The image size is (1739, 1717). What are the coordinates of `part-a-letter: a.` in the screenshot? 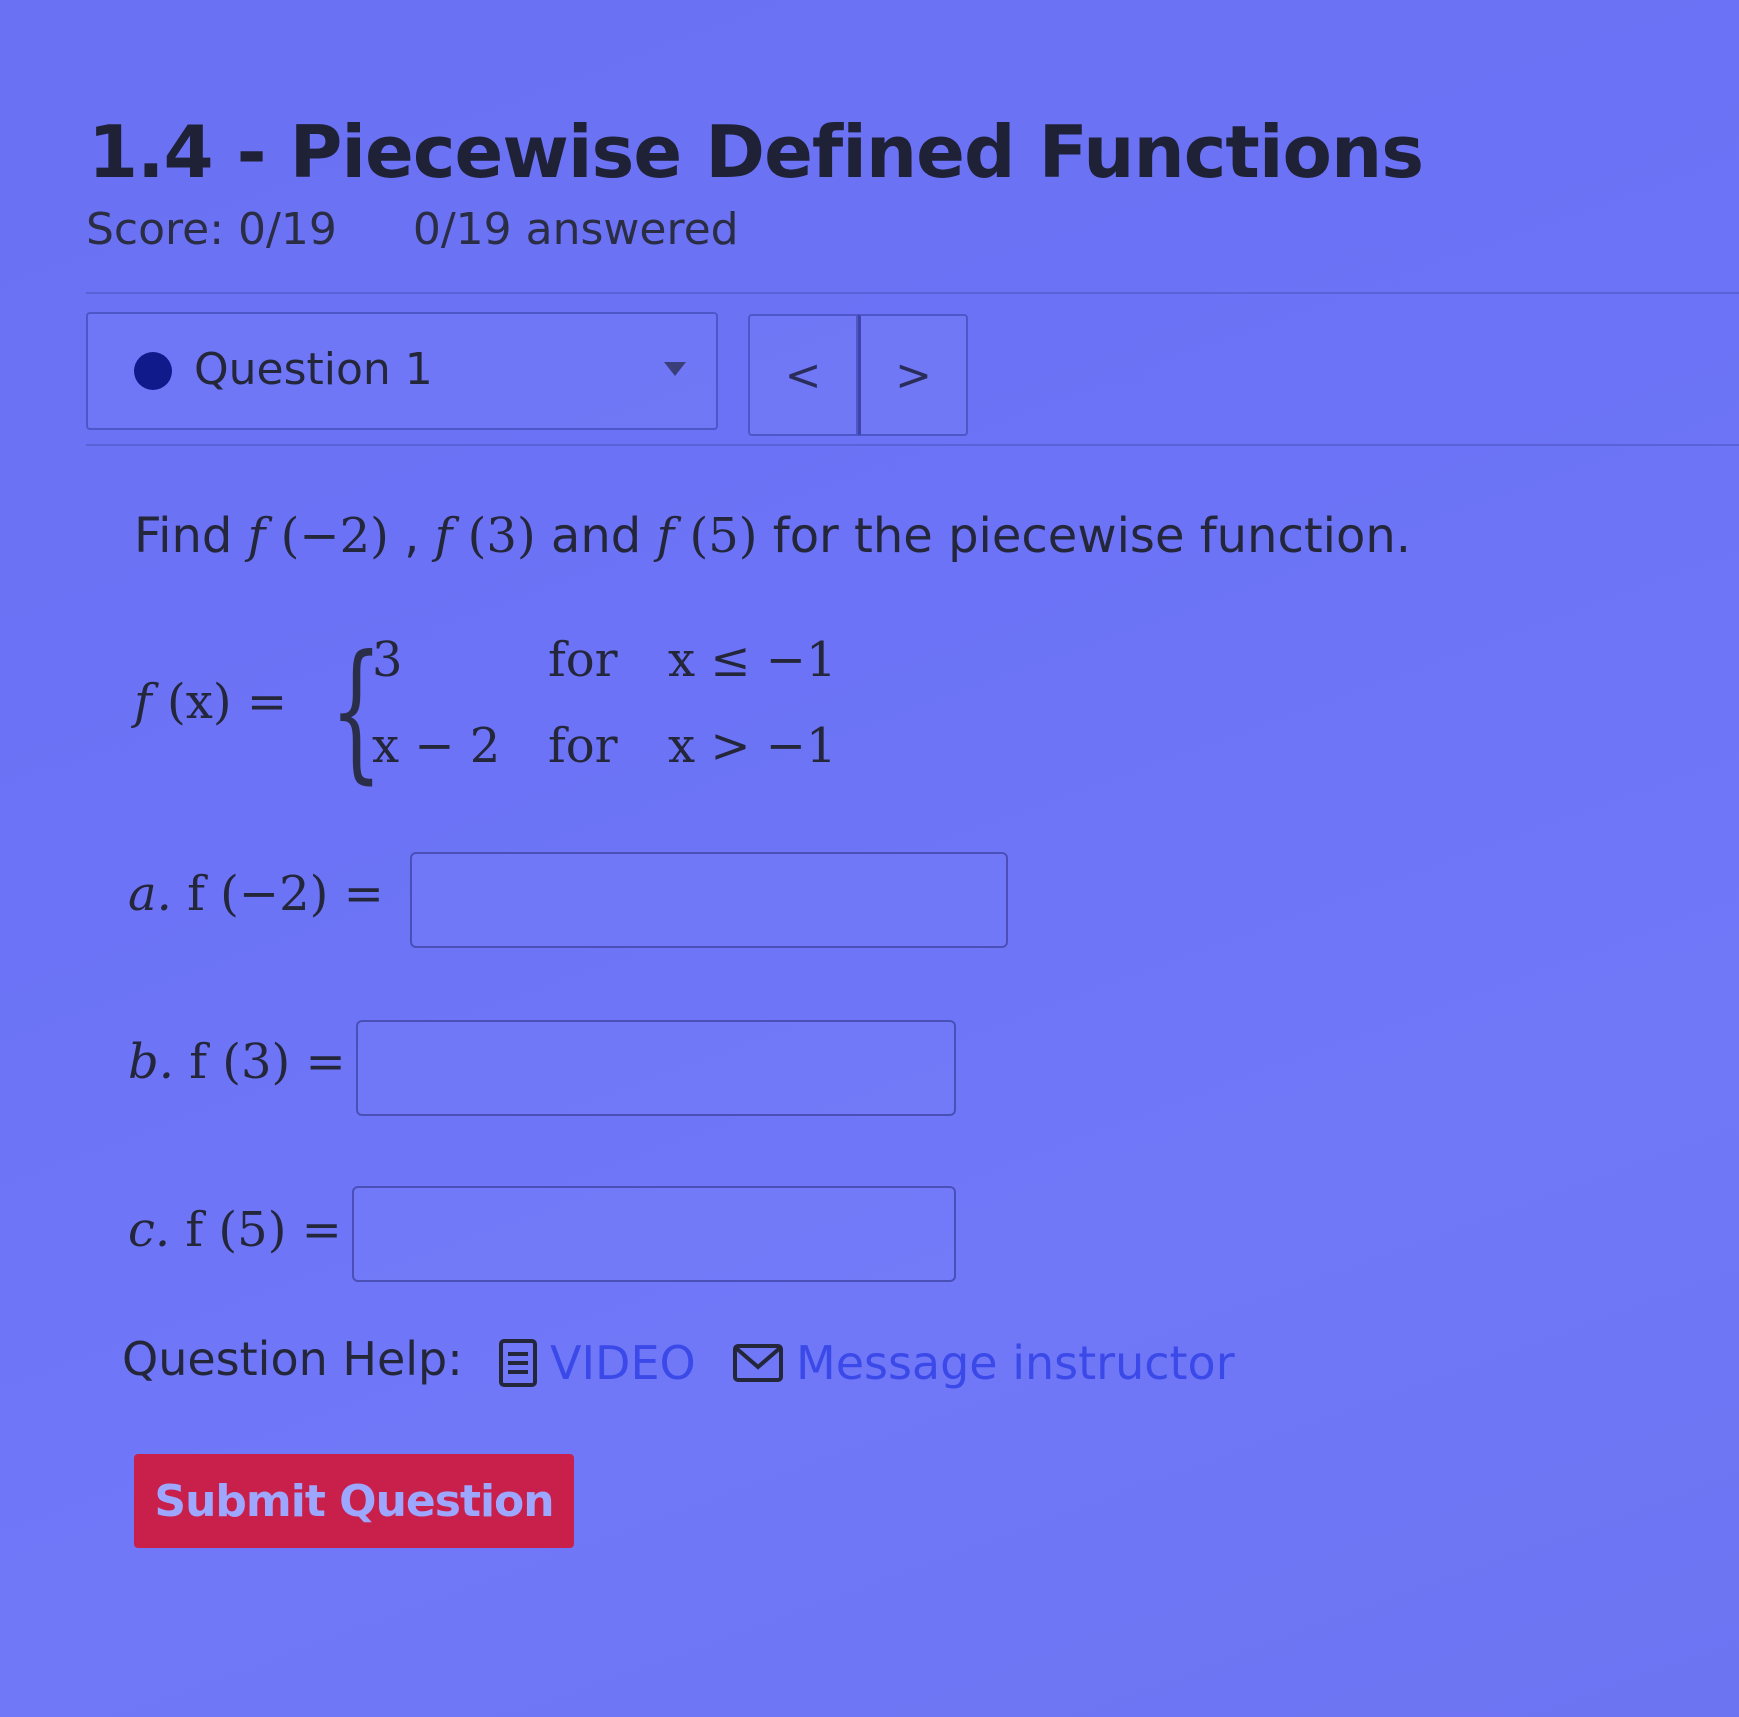 It's located at (150, 894).